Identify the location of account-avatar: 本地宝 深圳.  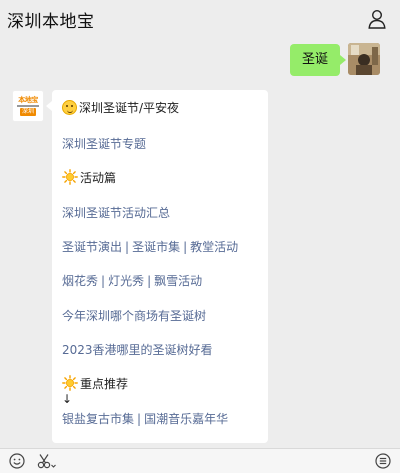
(28, 106).